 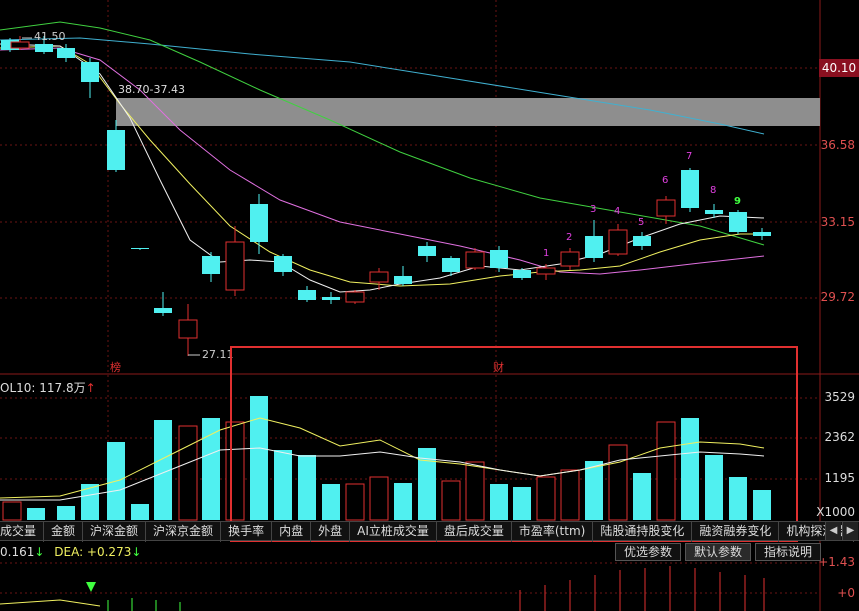 What do you see at coordinates (836, 562) in the screenshot?
I see `macd-tick-1: +1.43` at bounding box center [836, 562].